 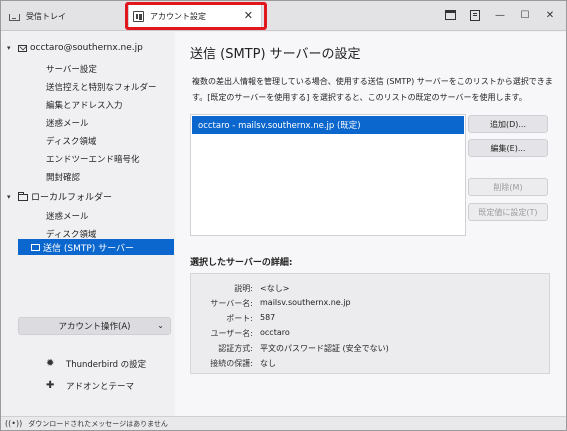 What do you see at coordinates (106, 365) in the screenshot?
I see `thunderbird-settings-label: Thunderbird の設定` at bounding box center [106, 365].